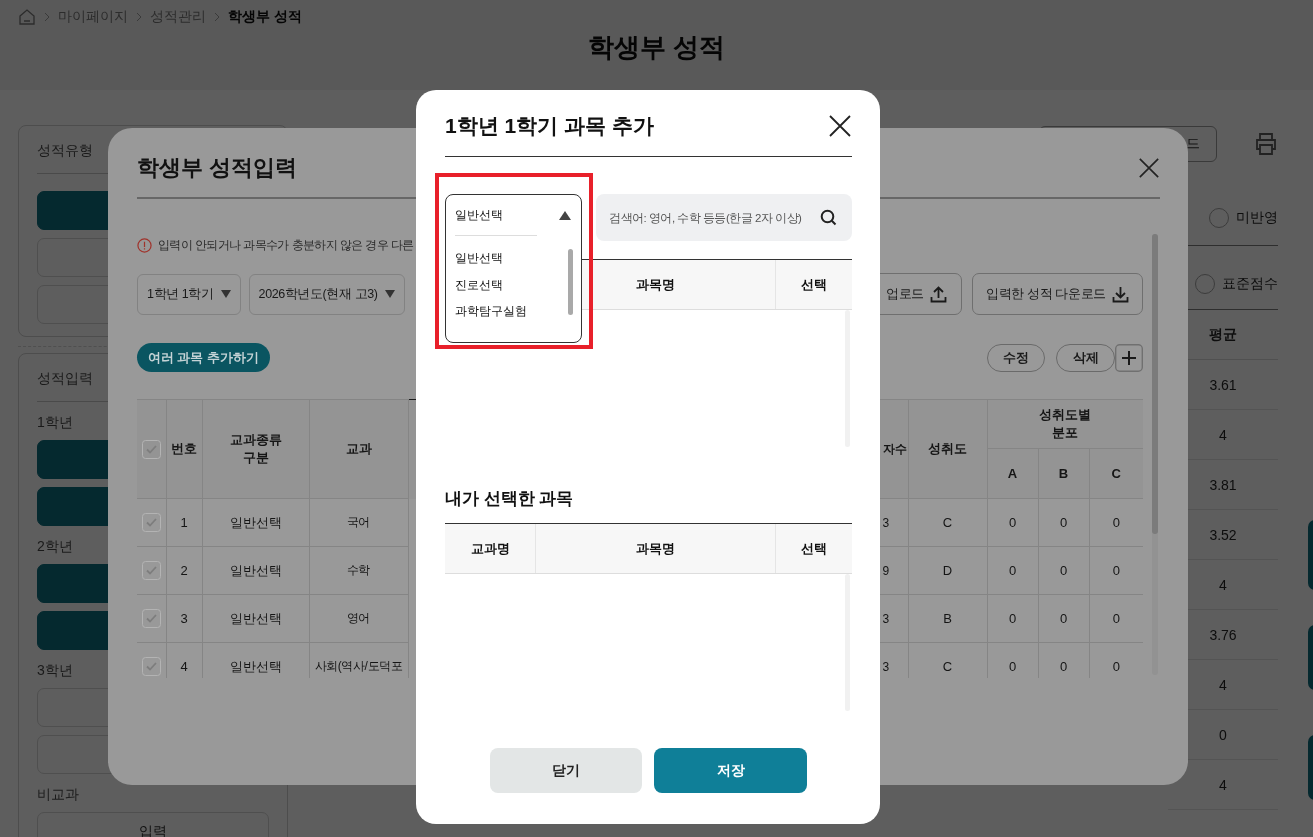 The height and width of the screenshot is (837, 1313). Describe the element at coordinates (656, 47) in the screenshot. I see `page-title: 학생부 성적` at that location.